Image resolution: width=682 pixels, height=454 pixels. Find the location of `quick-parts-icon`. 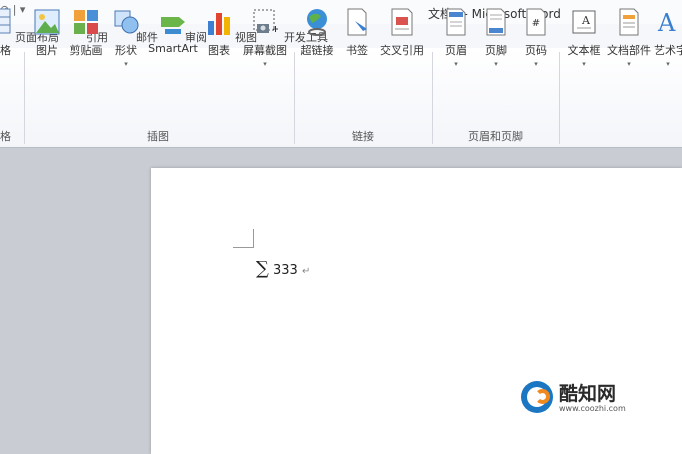

quick-parts-icon is located at coordinates (629, 22).